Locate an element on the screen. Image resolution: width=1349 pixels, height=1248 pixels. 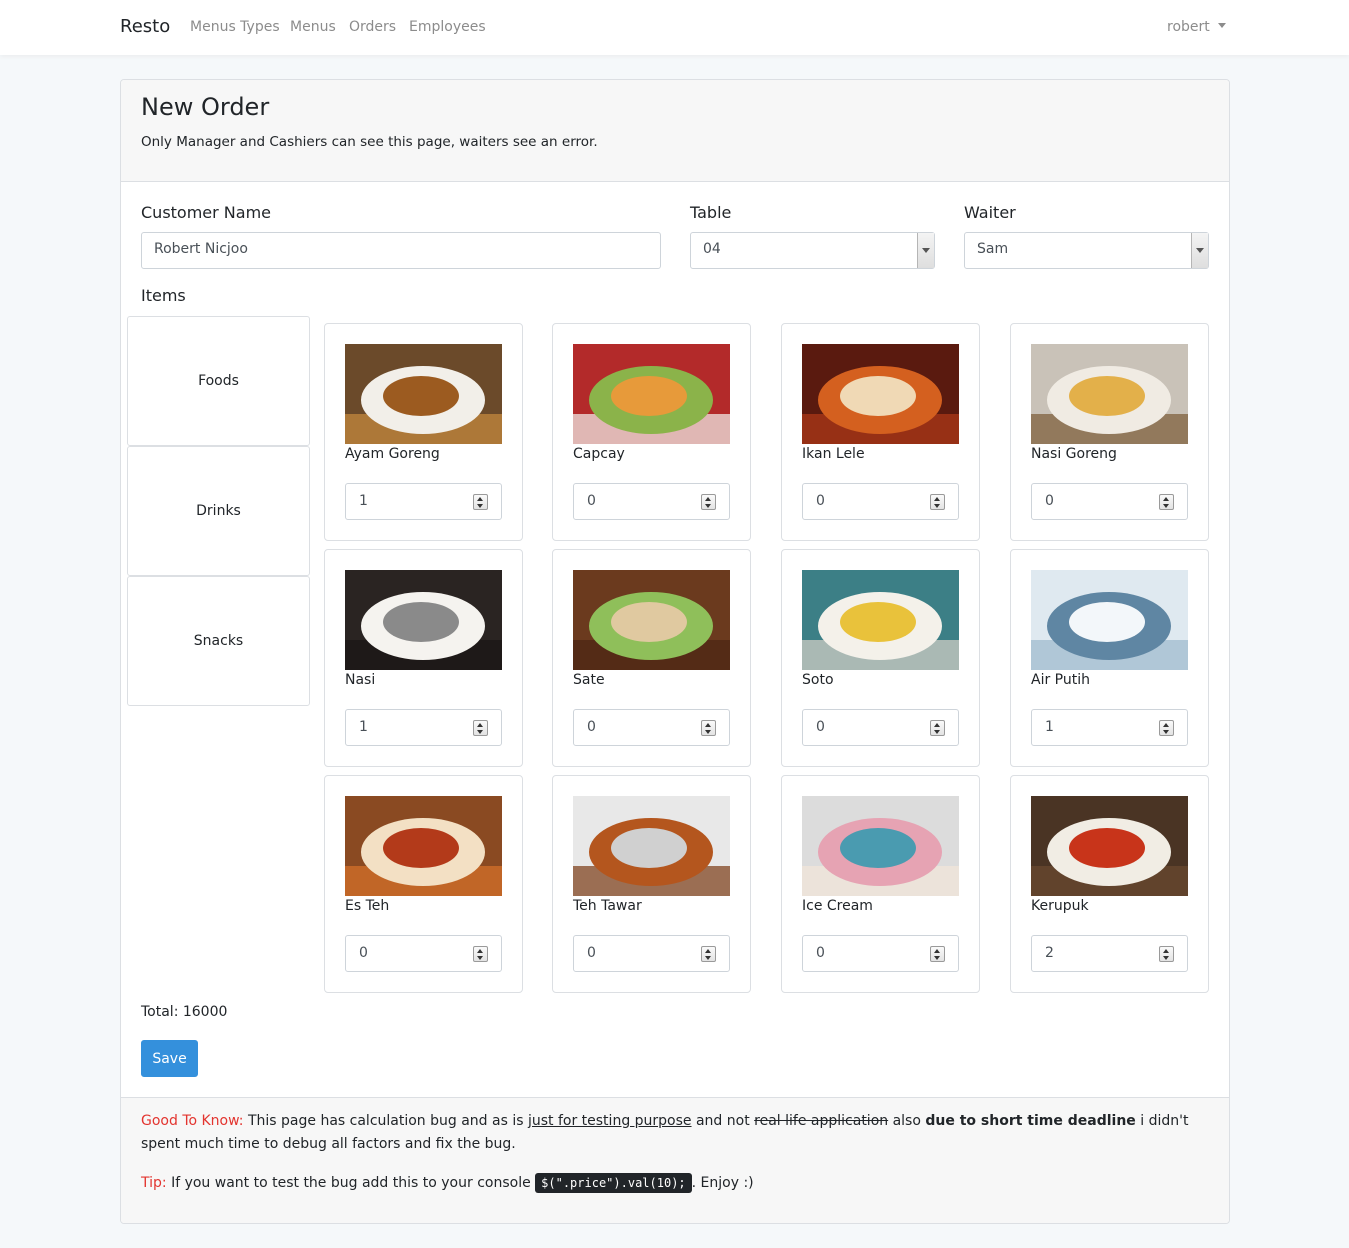
save-button: Save is located at coordinates (169, 1058).